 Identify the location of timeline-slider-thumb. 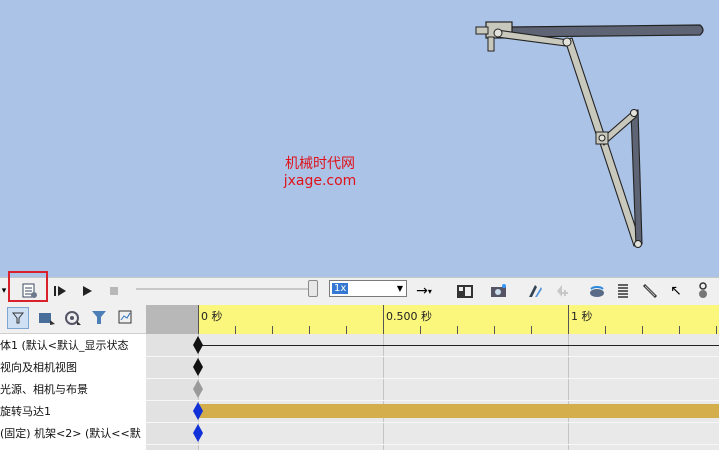
(313, 288).